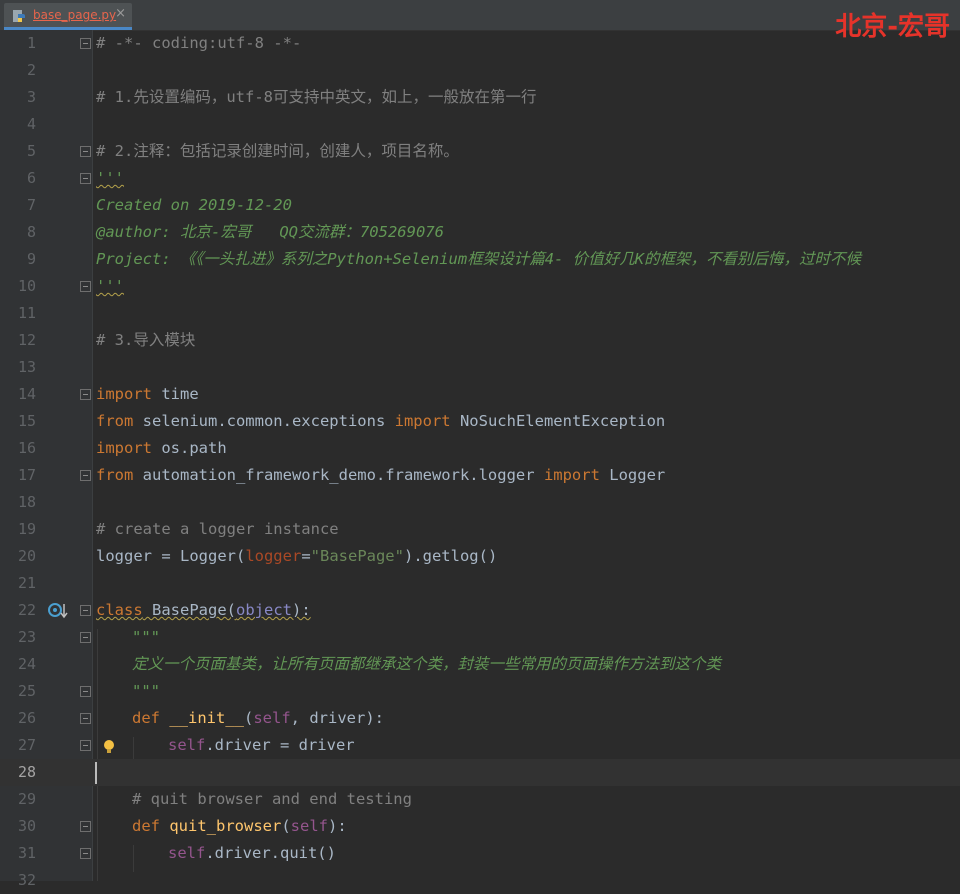 The image size is (960, 894). What do you see at coordinates (31, 43) in the screenshot?
I see `line-number: 1` at bounding box center [31, 43].